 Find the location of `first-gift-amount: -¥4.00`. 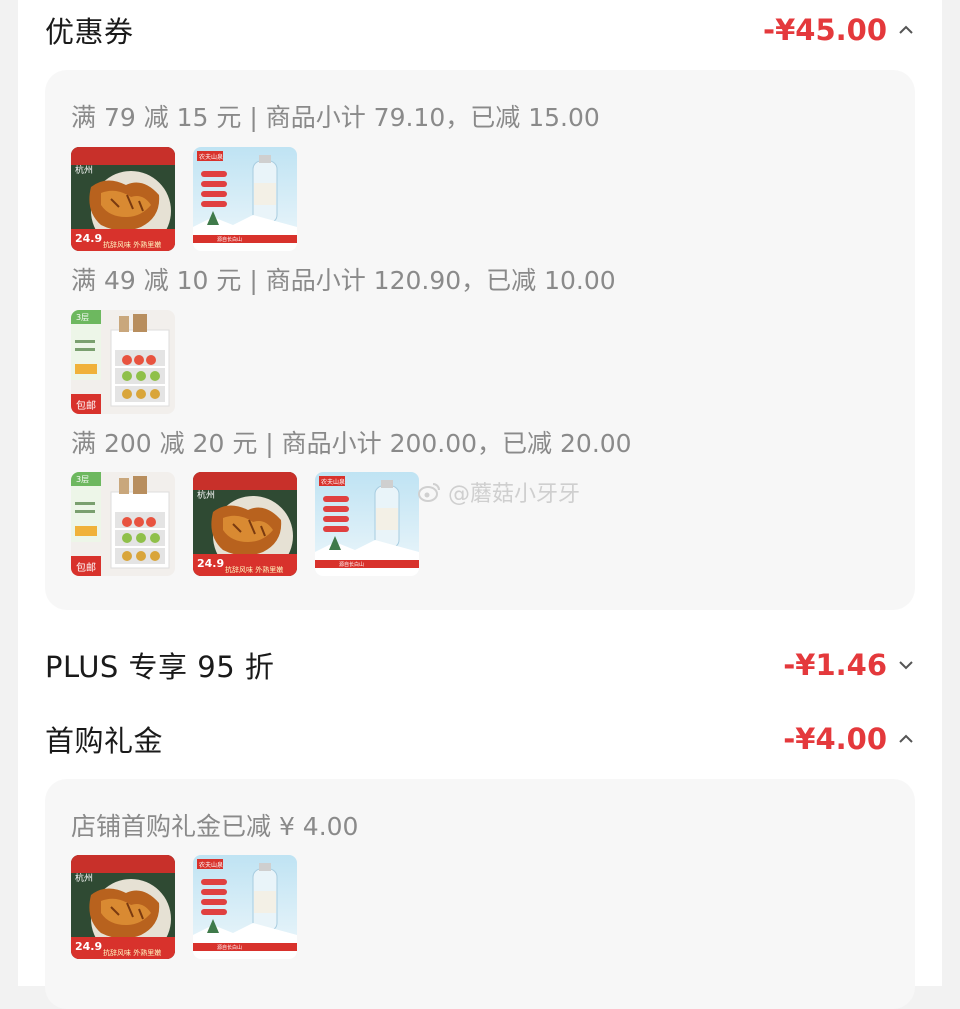

first-gift-amount: -¥4.00 is located at coordinates (835, 739).